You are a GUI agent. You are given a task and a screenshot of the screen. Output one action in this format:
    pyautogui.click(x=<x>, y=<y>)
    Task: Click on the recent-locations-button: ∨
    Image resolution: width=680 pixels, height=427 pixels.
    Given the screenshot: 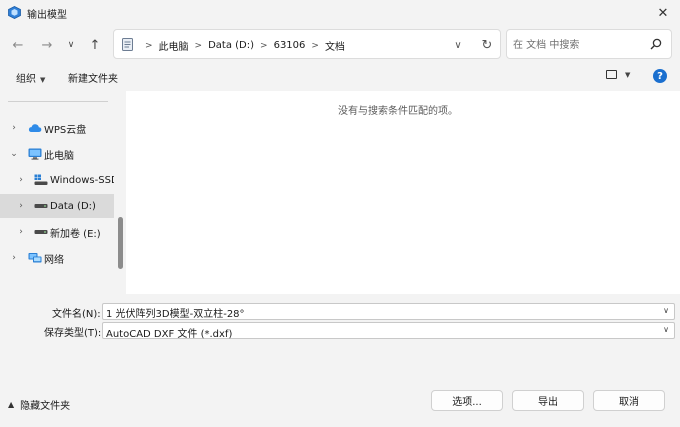 What is the action you would take?
    pyautogui.click(x=71, y=45)
    